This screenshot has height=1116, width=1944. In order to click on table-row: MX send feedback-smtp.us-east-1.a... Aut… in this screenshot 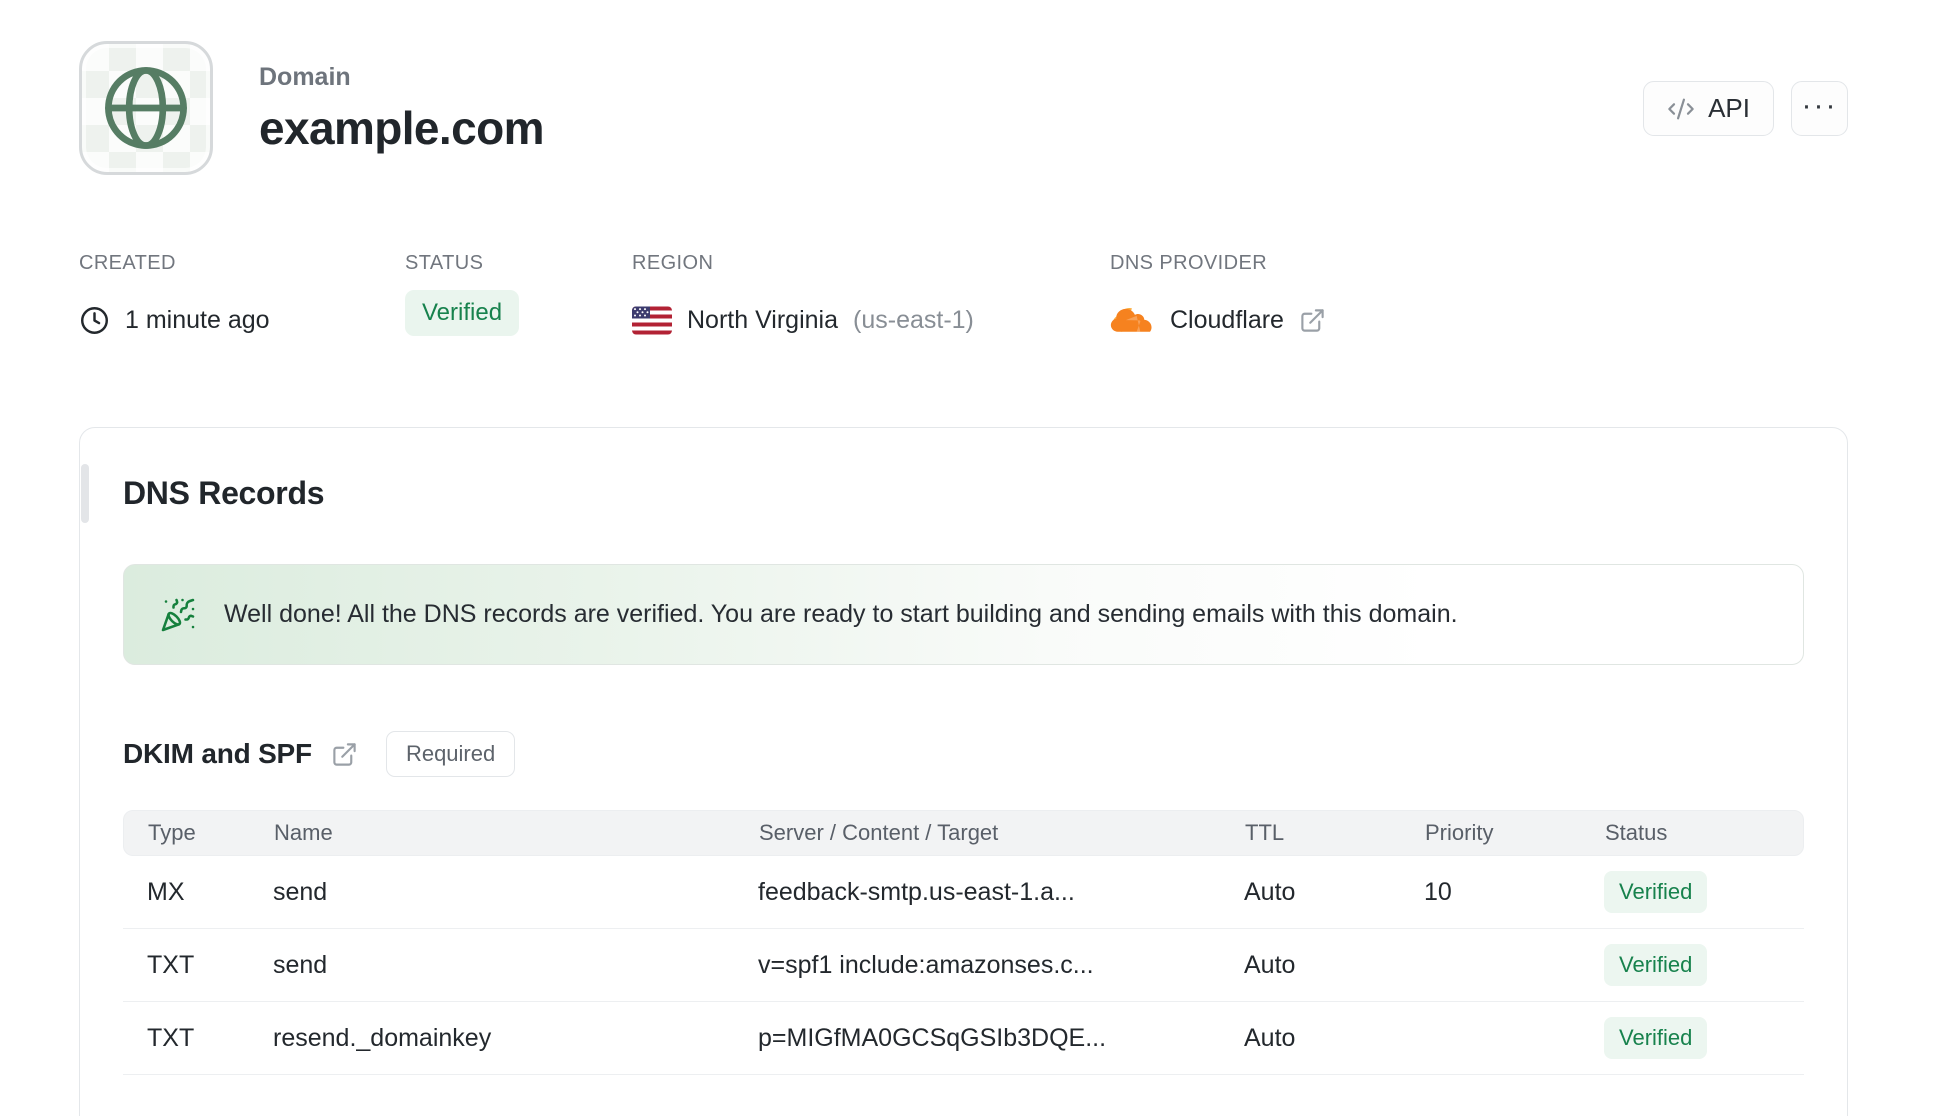, I will do `click(963, 892)`.